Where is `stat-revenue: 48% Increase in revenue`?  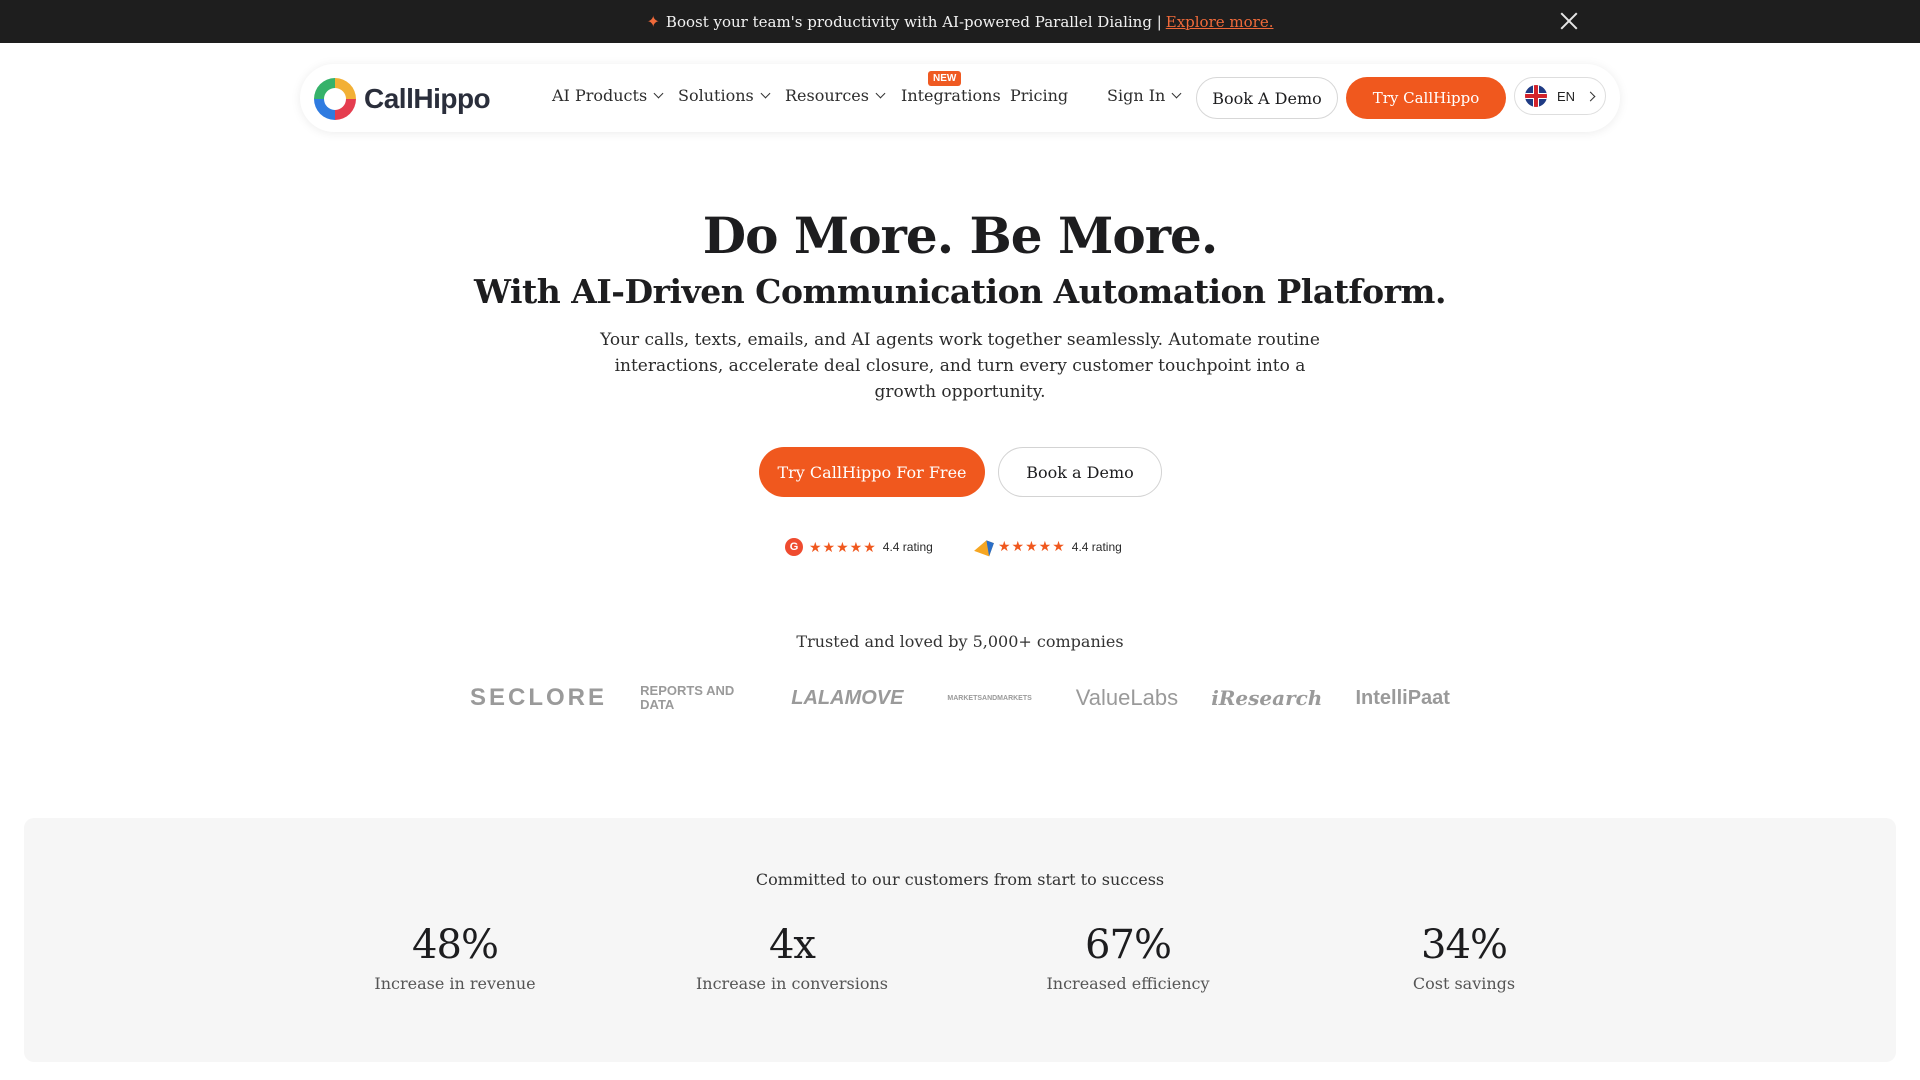
stat-revenue: 48% Increase in revenue is located at coordinates (455, 957).